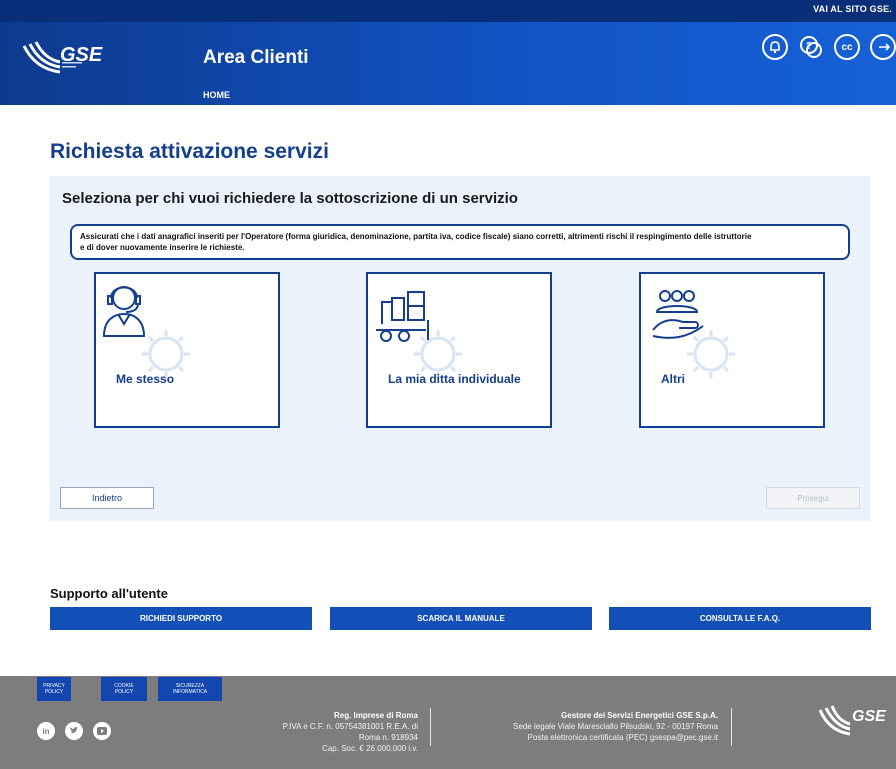 The width and height of the screenshot is (896, 769). I want to click on registry-title: Reg. Imprese di Roma, so click(375, 715).